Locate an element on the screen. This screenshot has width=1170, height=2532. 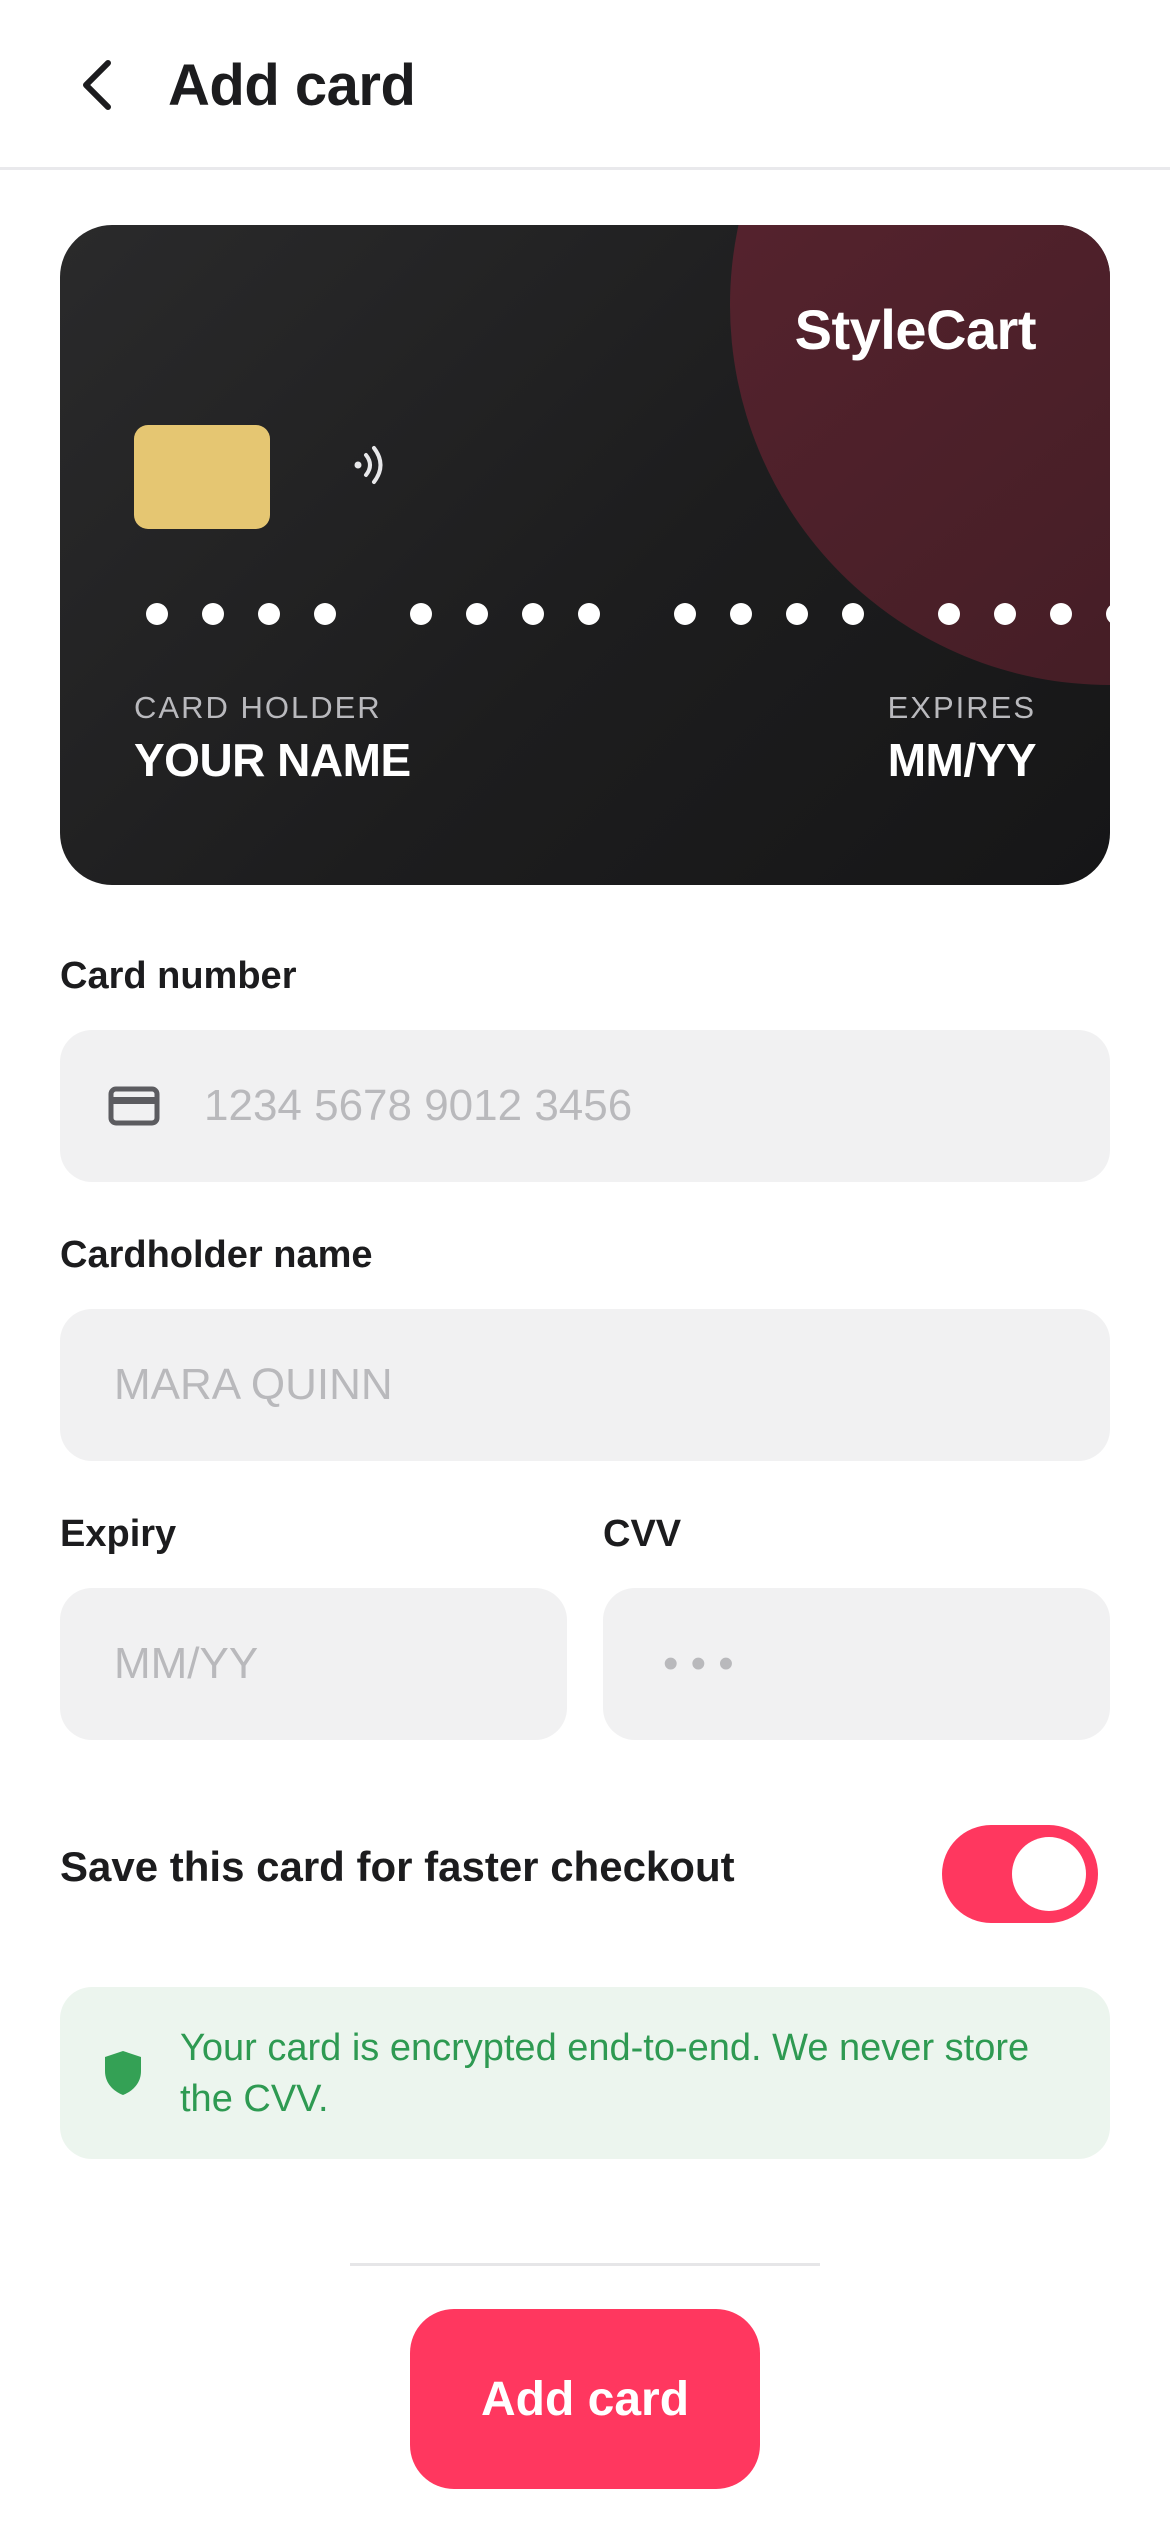
contactless-icon is located at coordinates (368, 465).